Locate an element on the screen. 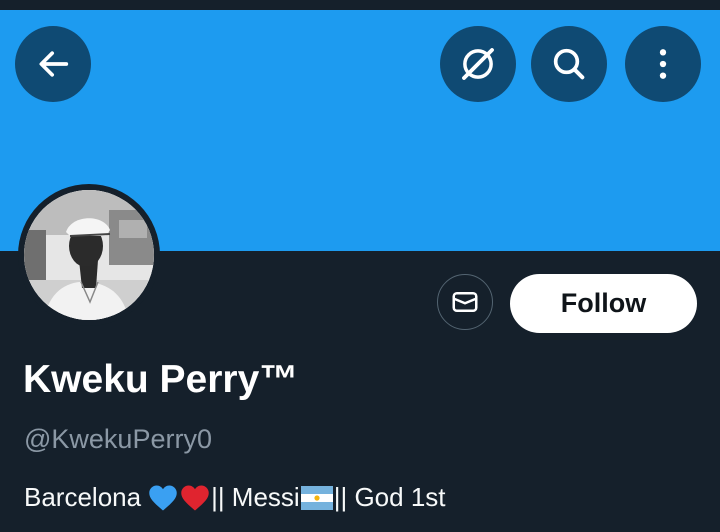  red-heart-icon is located at coordinates (195, 497).